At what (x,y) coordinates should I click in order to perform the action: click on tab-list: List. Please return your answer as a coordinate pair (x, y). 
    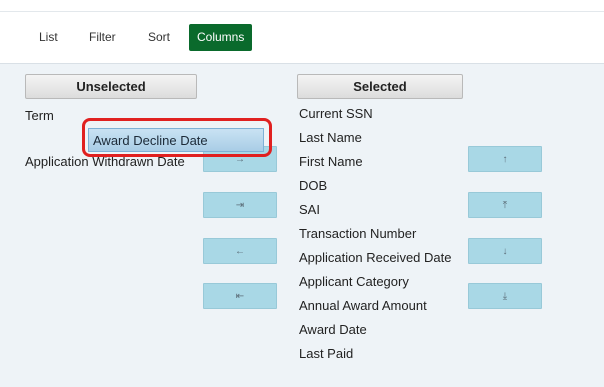
    Looking at the image, I should click on (48, 37).